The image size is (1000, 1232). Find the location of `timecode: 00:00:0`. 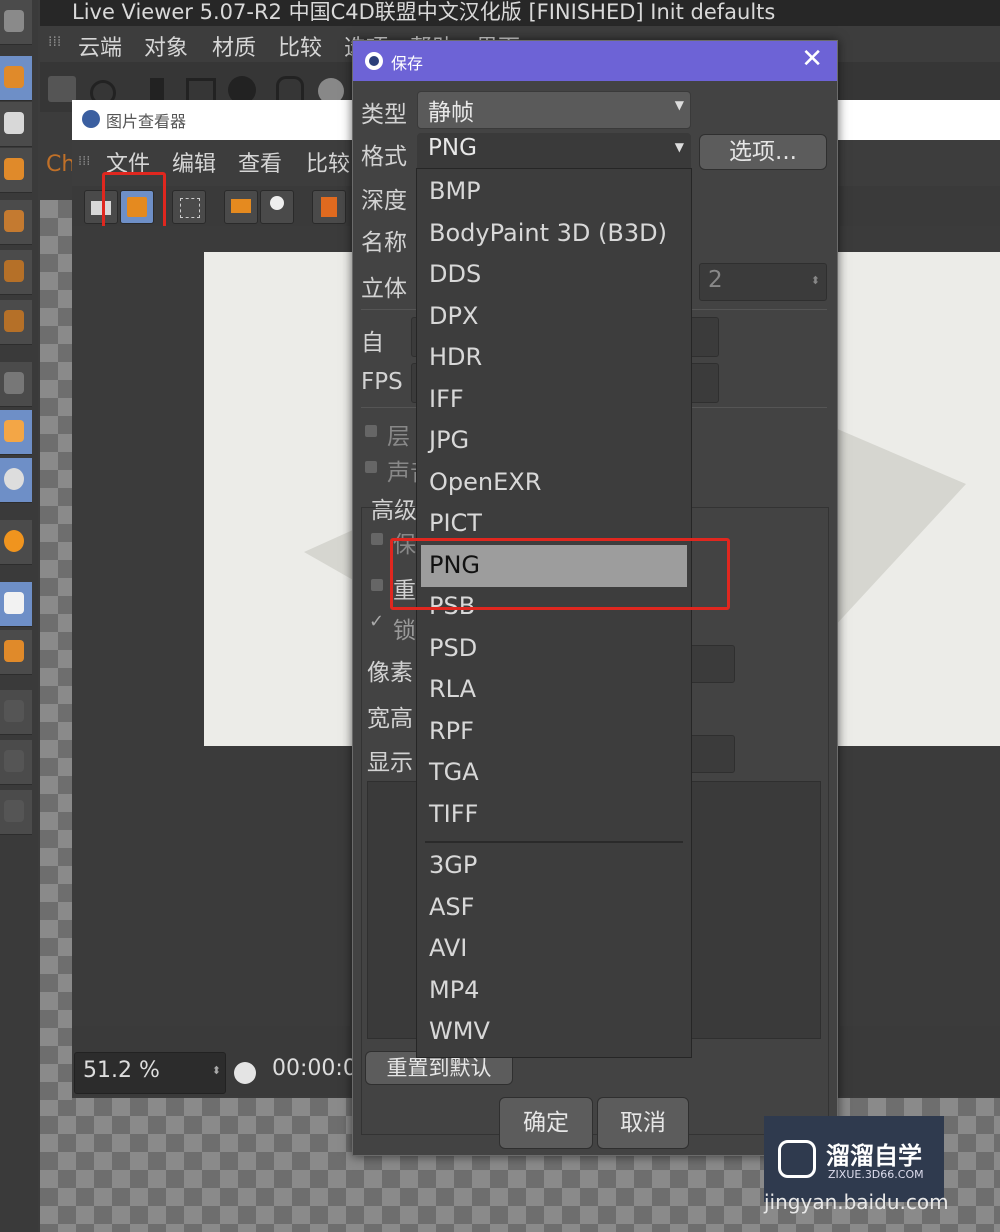

timecode: 00:00:0 is located at coordinates (314, 1068).